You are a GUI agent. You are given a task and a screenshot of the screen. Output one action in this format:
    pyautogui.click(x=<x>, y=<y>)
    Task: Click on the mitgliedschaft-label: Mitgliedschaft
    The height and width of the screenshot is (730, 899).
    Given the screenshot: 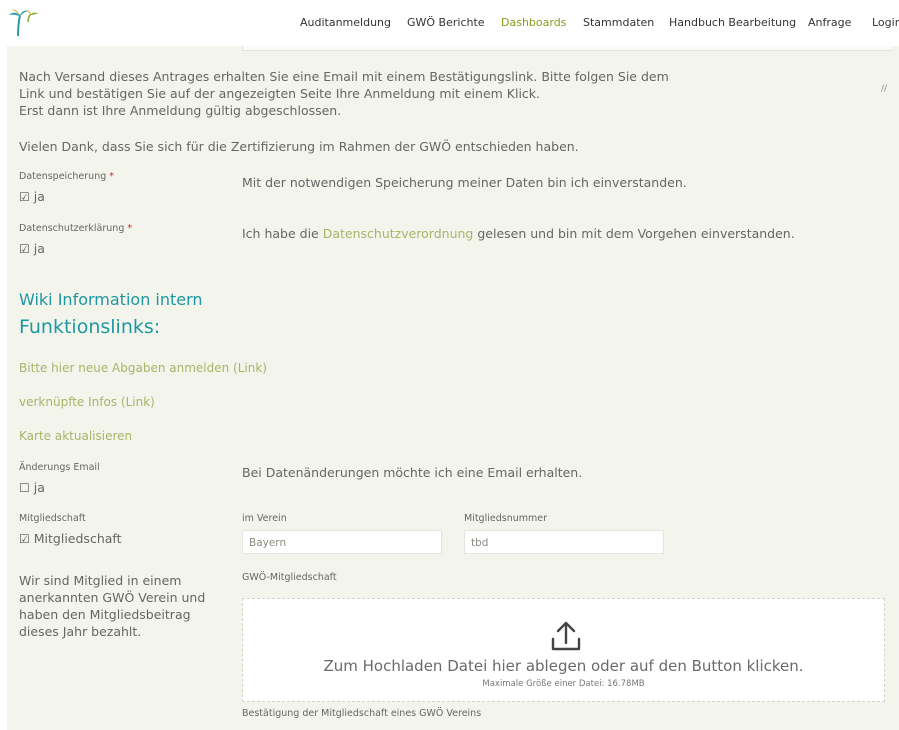 What is the action you would take?
    pyautogui.click(x=52, y=518)
    